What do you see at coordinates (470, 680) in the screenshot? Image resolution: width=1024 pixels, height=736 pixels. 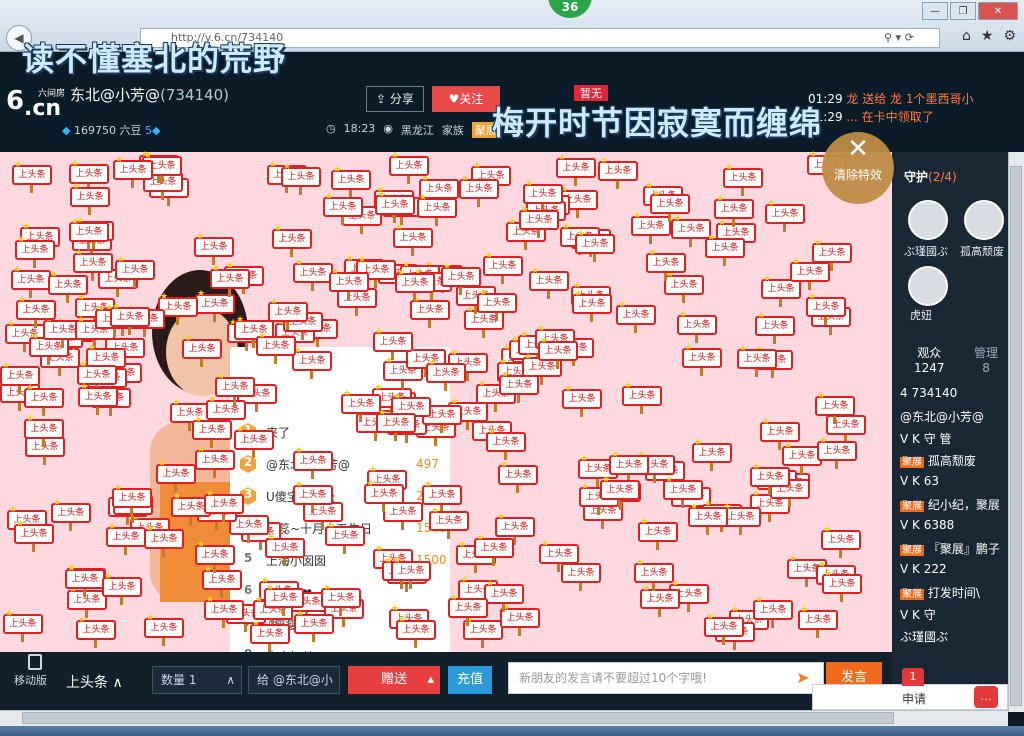 I see `recharge-button: 充值` at bounding box center [470, 680].